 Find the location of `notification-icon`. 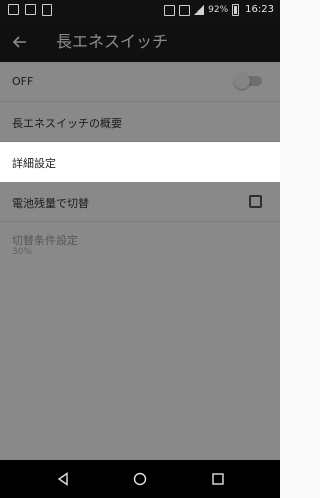

notification-icon is located at coordinates (13, 9).